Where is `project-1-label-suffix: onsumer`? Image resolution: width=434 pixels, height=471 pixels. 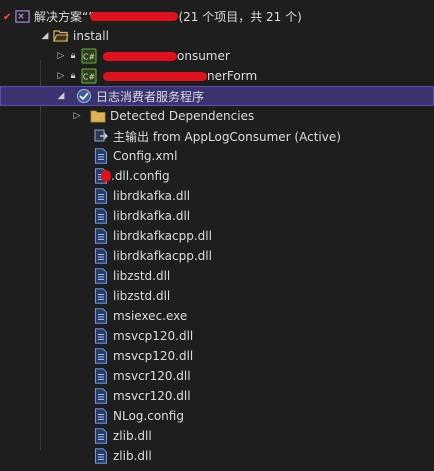
project-1-label-suffix: onsumer is located at coordinates (203, 56).